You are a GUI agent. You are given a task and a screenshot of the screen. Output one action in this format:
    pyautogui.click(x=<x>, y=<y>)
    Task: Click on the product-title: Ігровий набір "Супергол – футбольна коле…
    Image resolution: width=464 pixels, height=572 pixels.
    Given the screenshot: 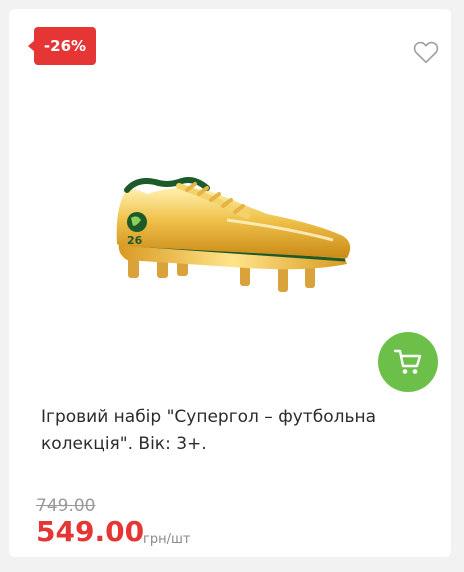 What is the action you would take?
    pyautogui.click(x=241, y=431)
    